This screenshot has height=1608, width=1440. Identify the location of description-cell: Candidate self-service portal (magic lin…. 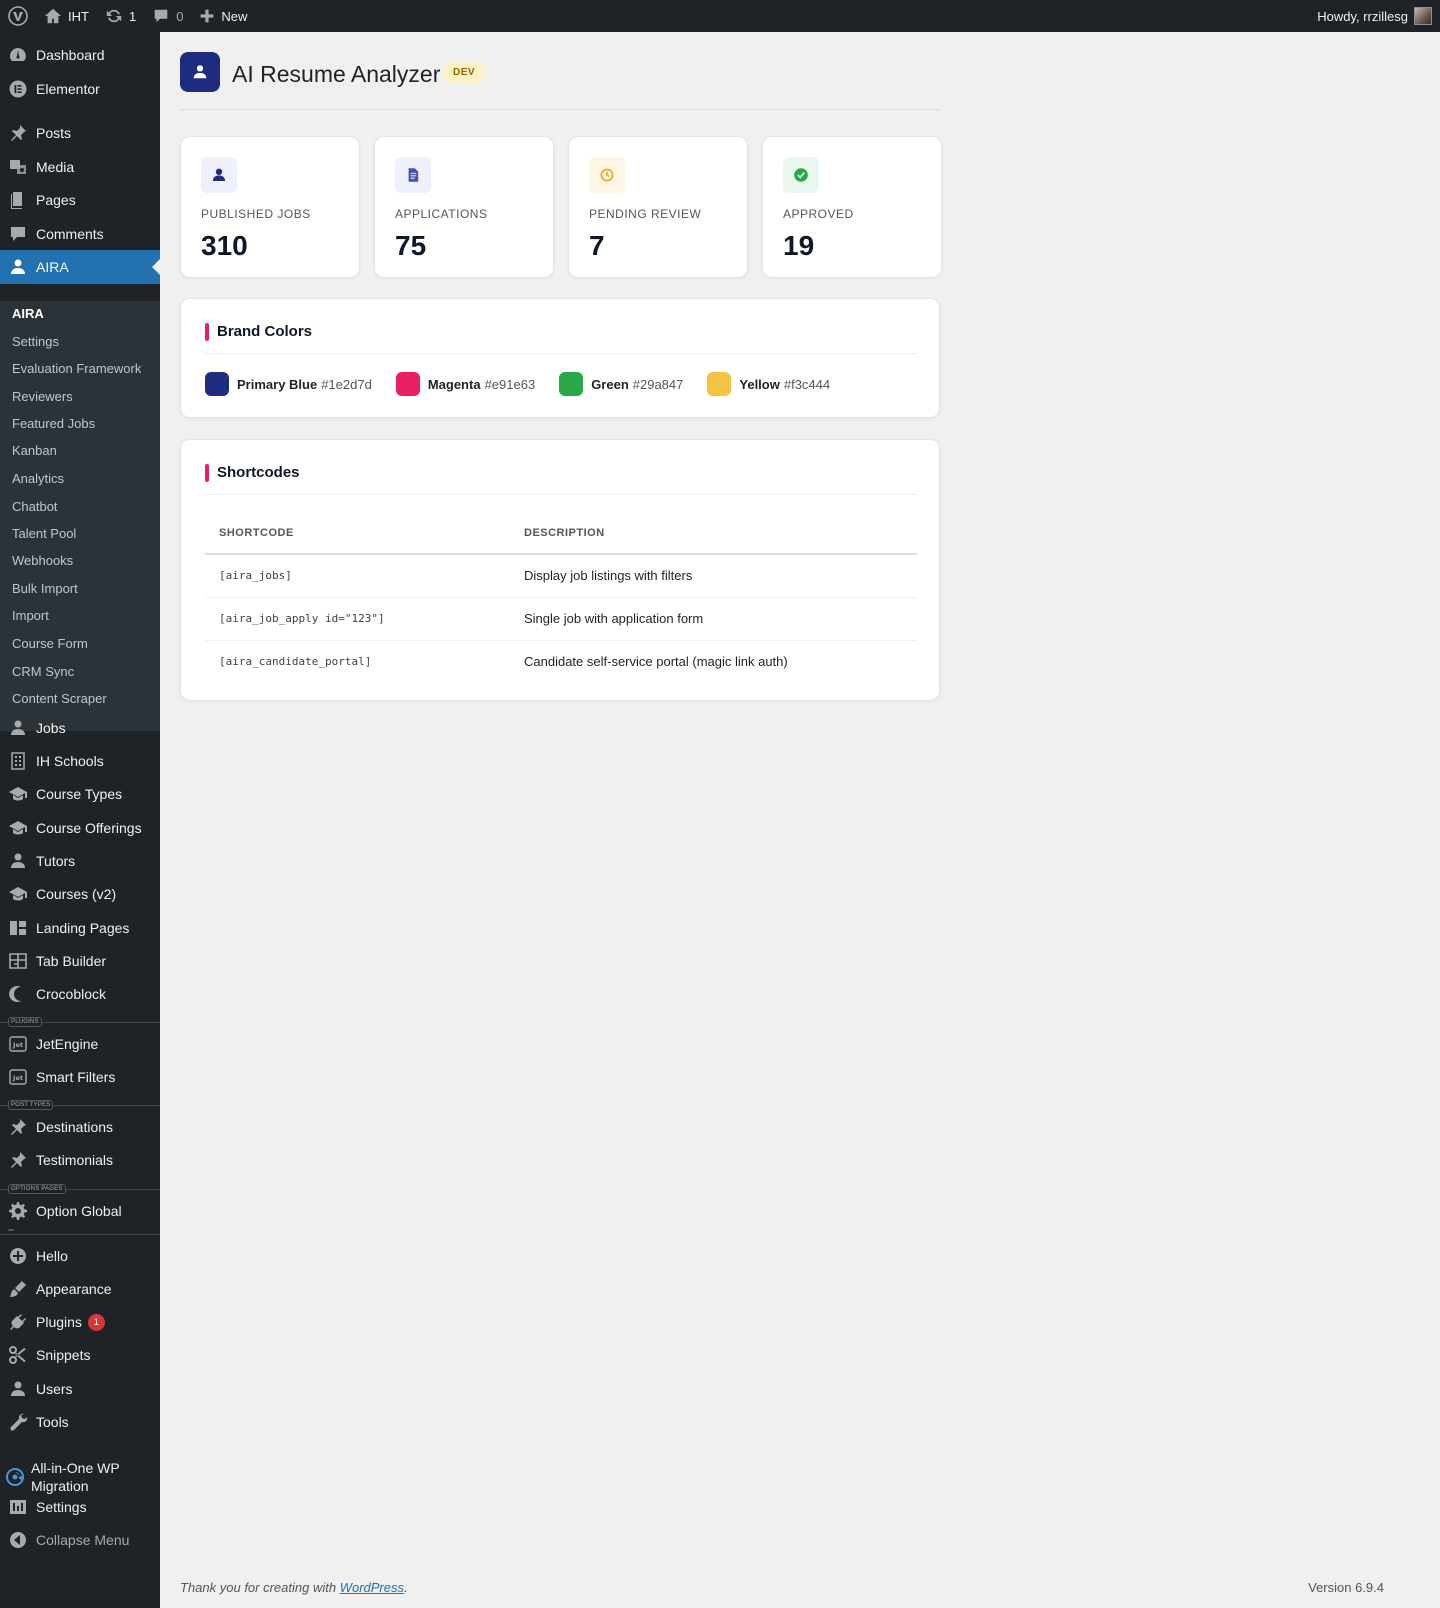
(656, 662).